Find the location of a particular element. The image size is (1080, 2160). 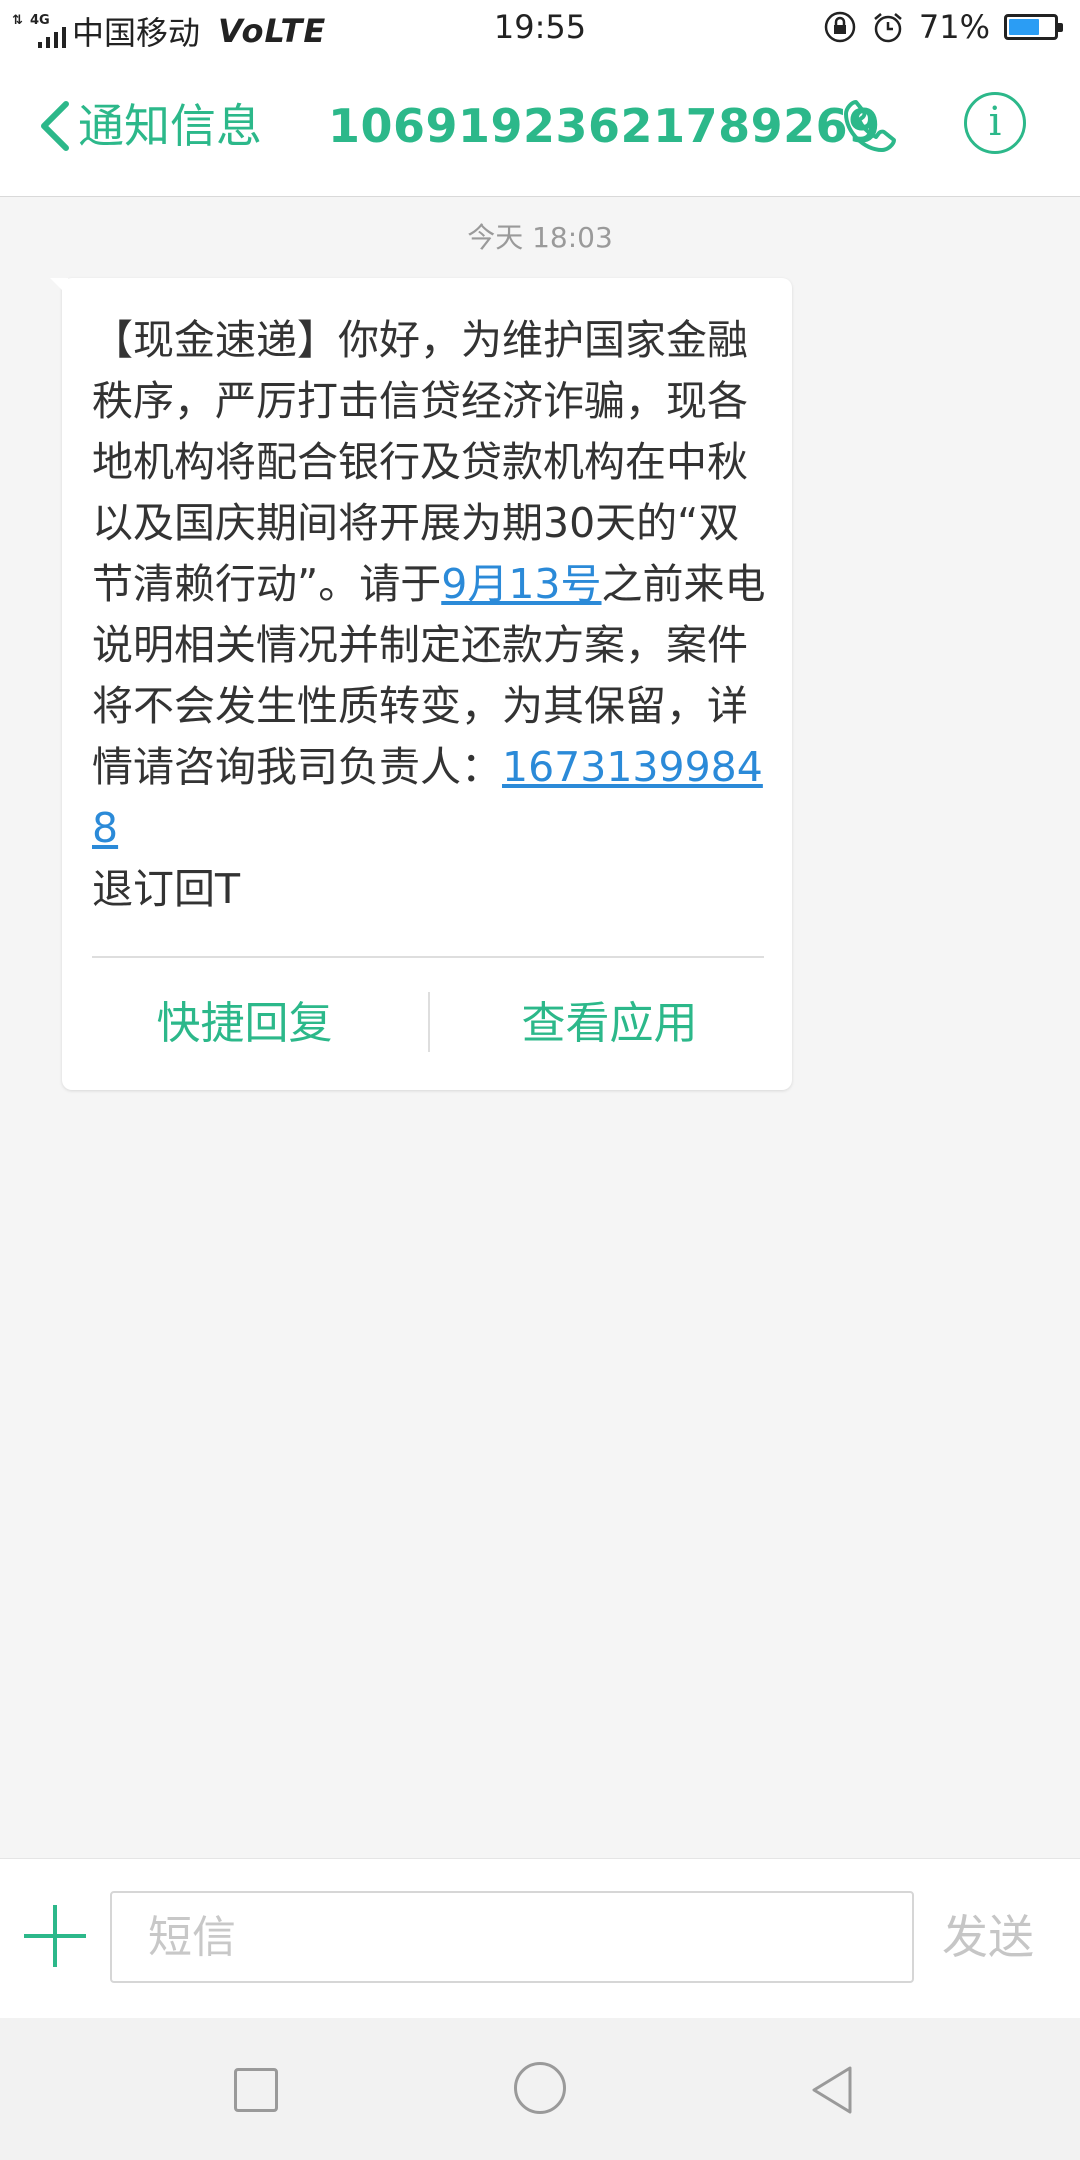

phone-icon is located at coordinates (870, 126).